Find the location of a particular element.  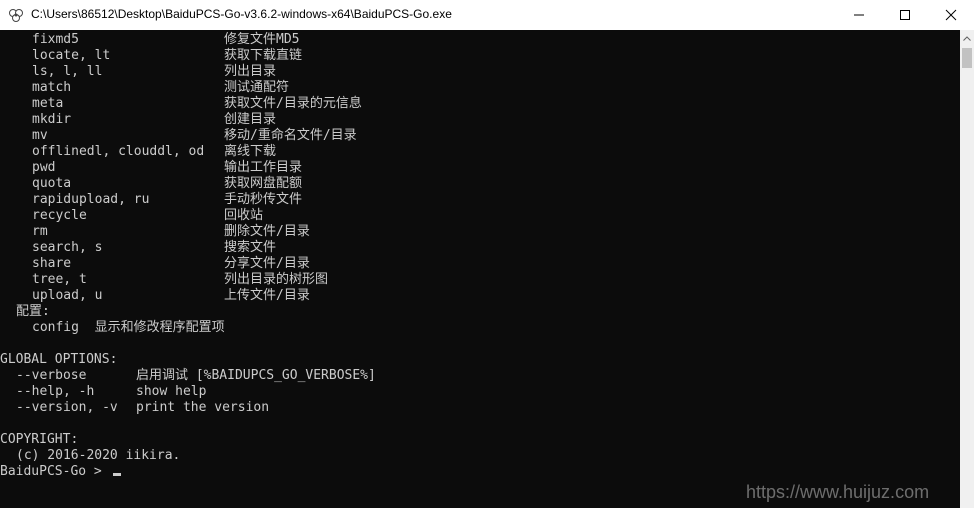

command-name: upload, u is located at coordinates (67, 295).